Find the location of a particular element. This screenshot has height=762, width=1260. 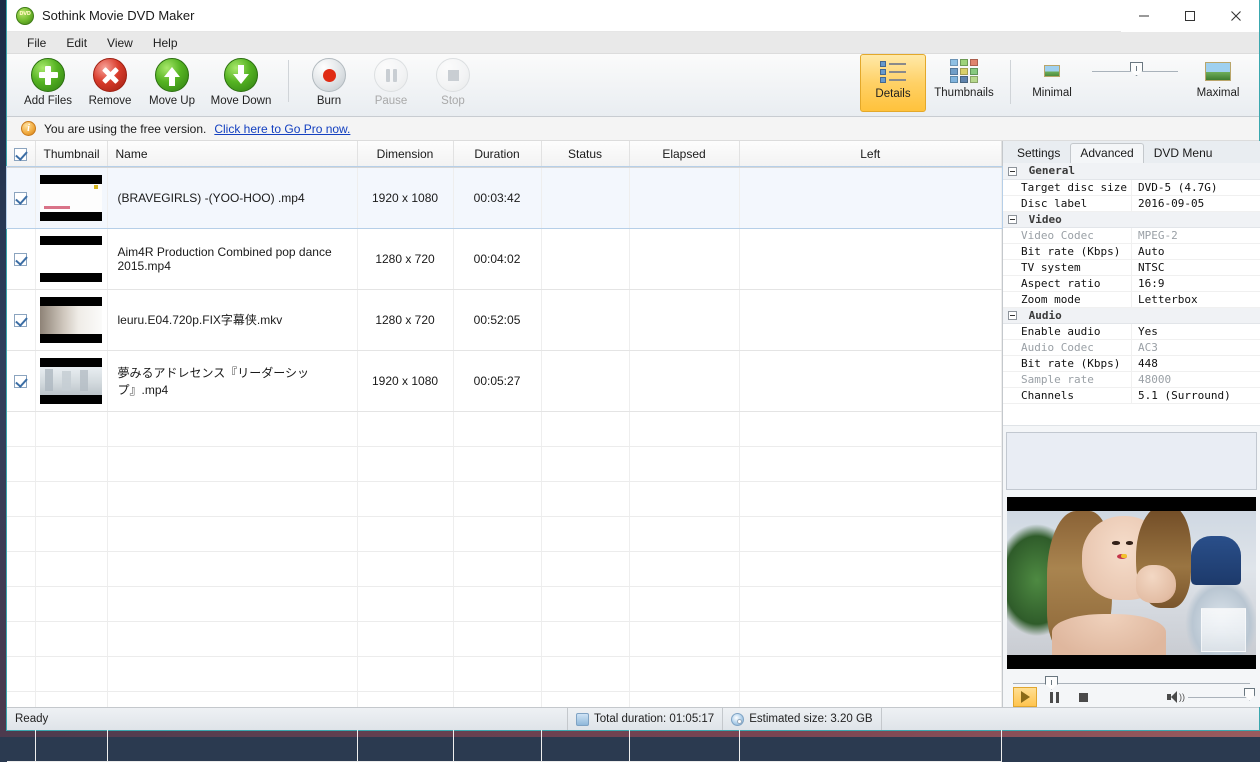

property-value: Letterbox is located at coordinates (1196, 299).